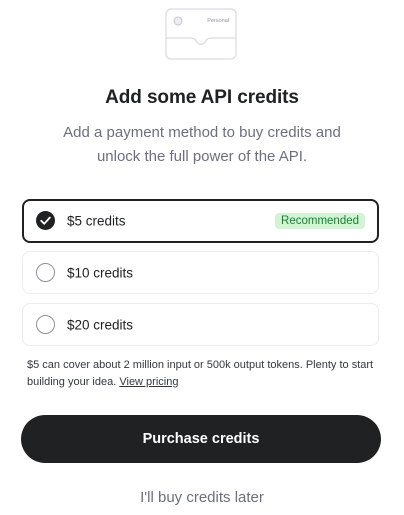  I want to click on credit-card-illustration: Personal, so click(201, 34).